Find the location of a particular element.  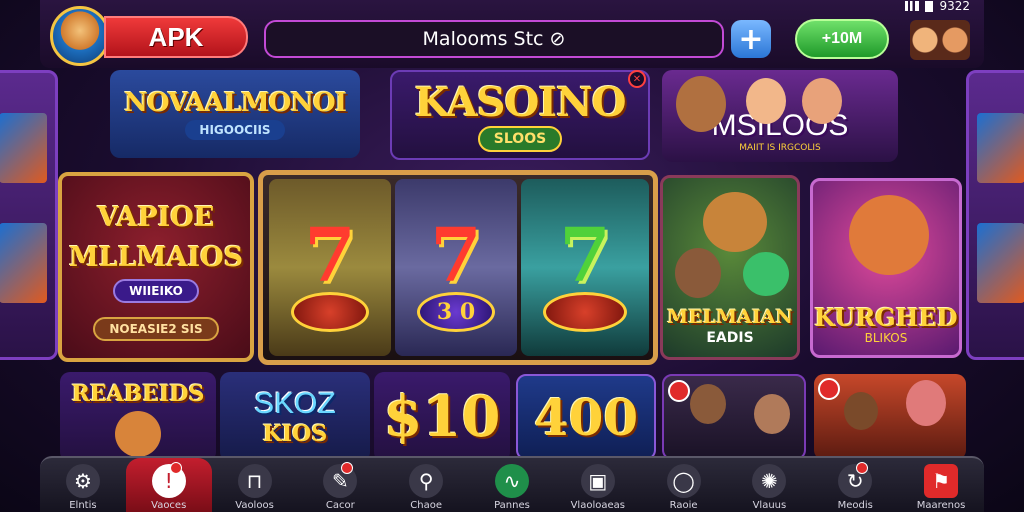

nav-item-vlauus: ✺ Vlauus is located at coordinates (770, 485).